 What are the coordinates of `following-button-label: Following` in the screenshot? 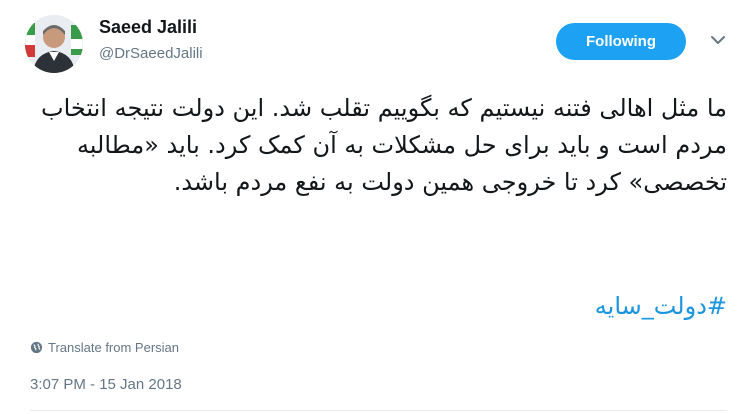 It's located at (621, 41).